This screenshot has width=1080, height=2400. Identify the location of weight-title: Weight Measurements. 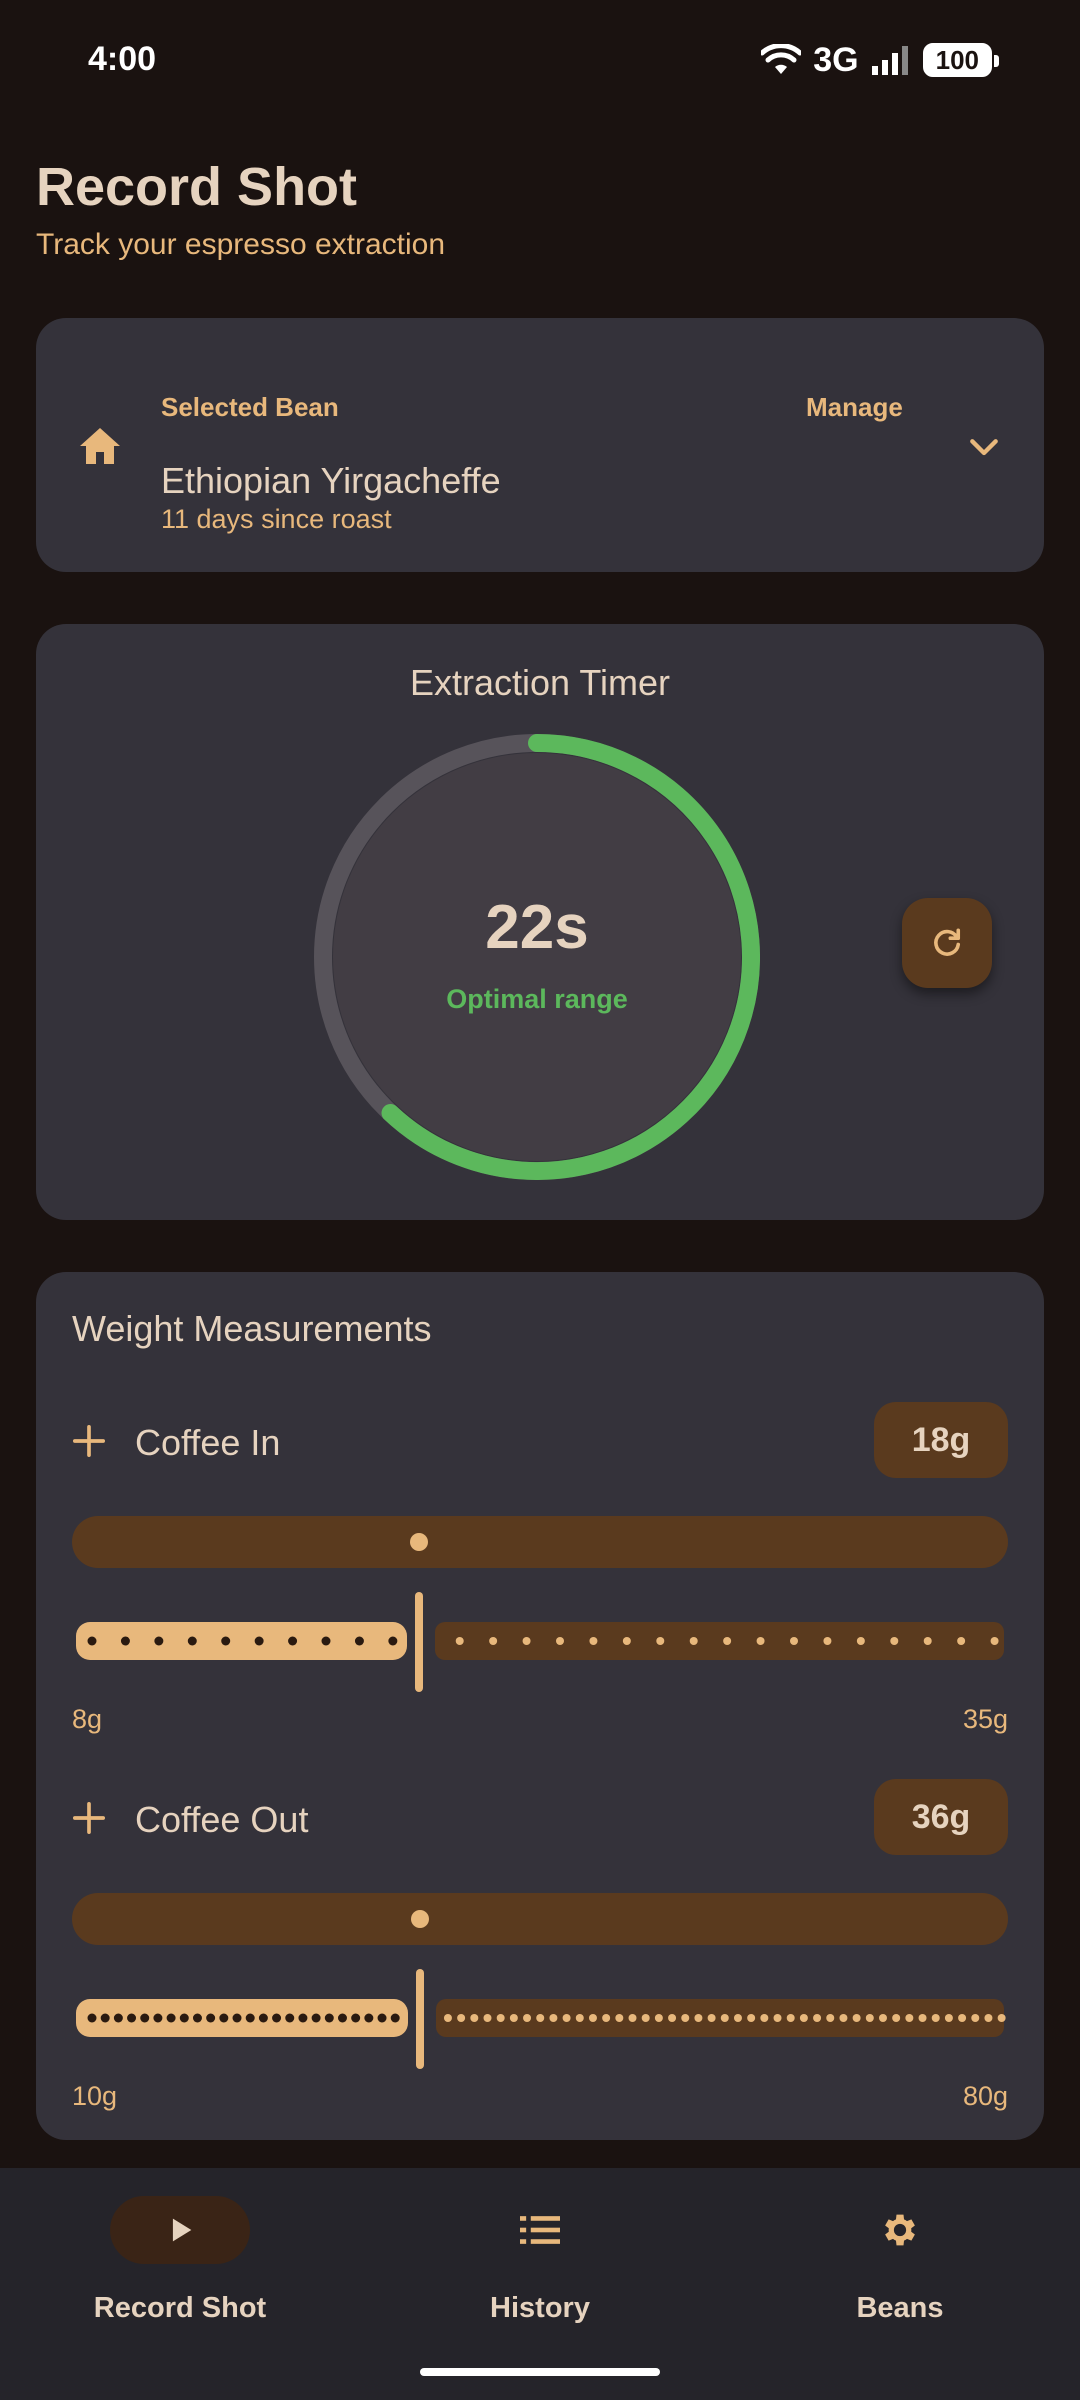
(252, 1328).